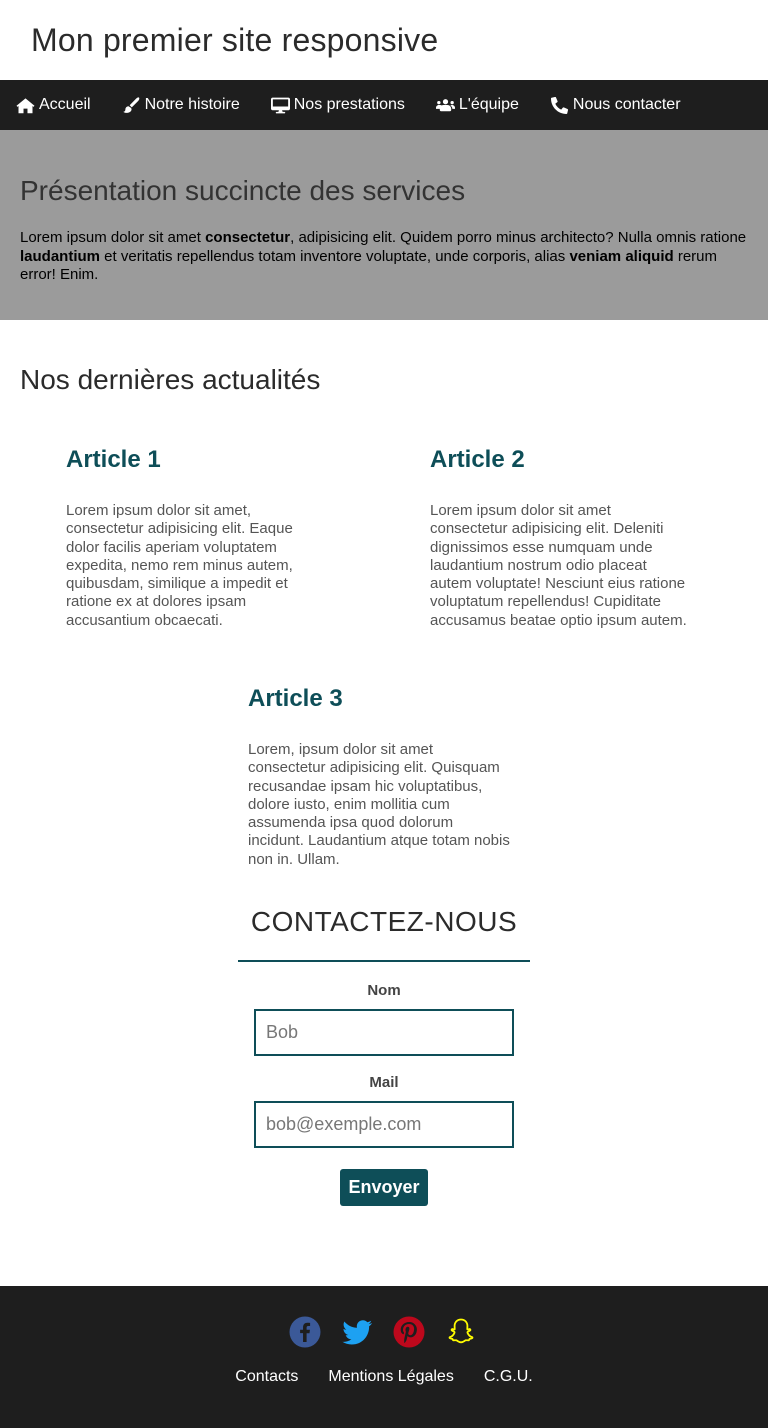 Image resolution: width=768 pixels, height=1428 pixels. What do you see at coordinates (384, 1082) in the screenshot?
I see `mail-label: Mail` at bounding box center [384, 1082].